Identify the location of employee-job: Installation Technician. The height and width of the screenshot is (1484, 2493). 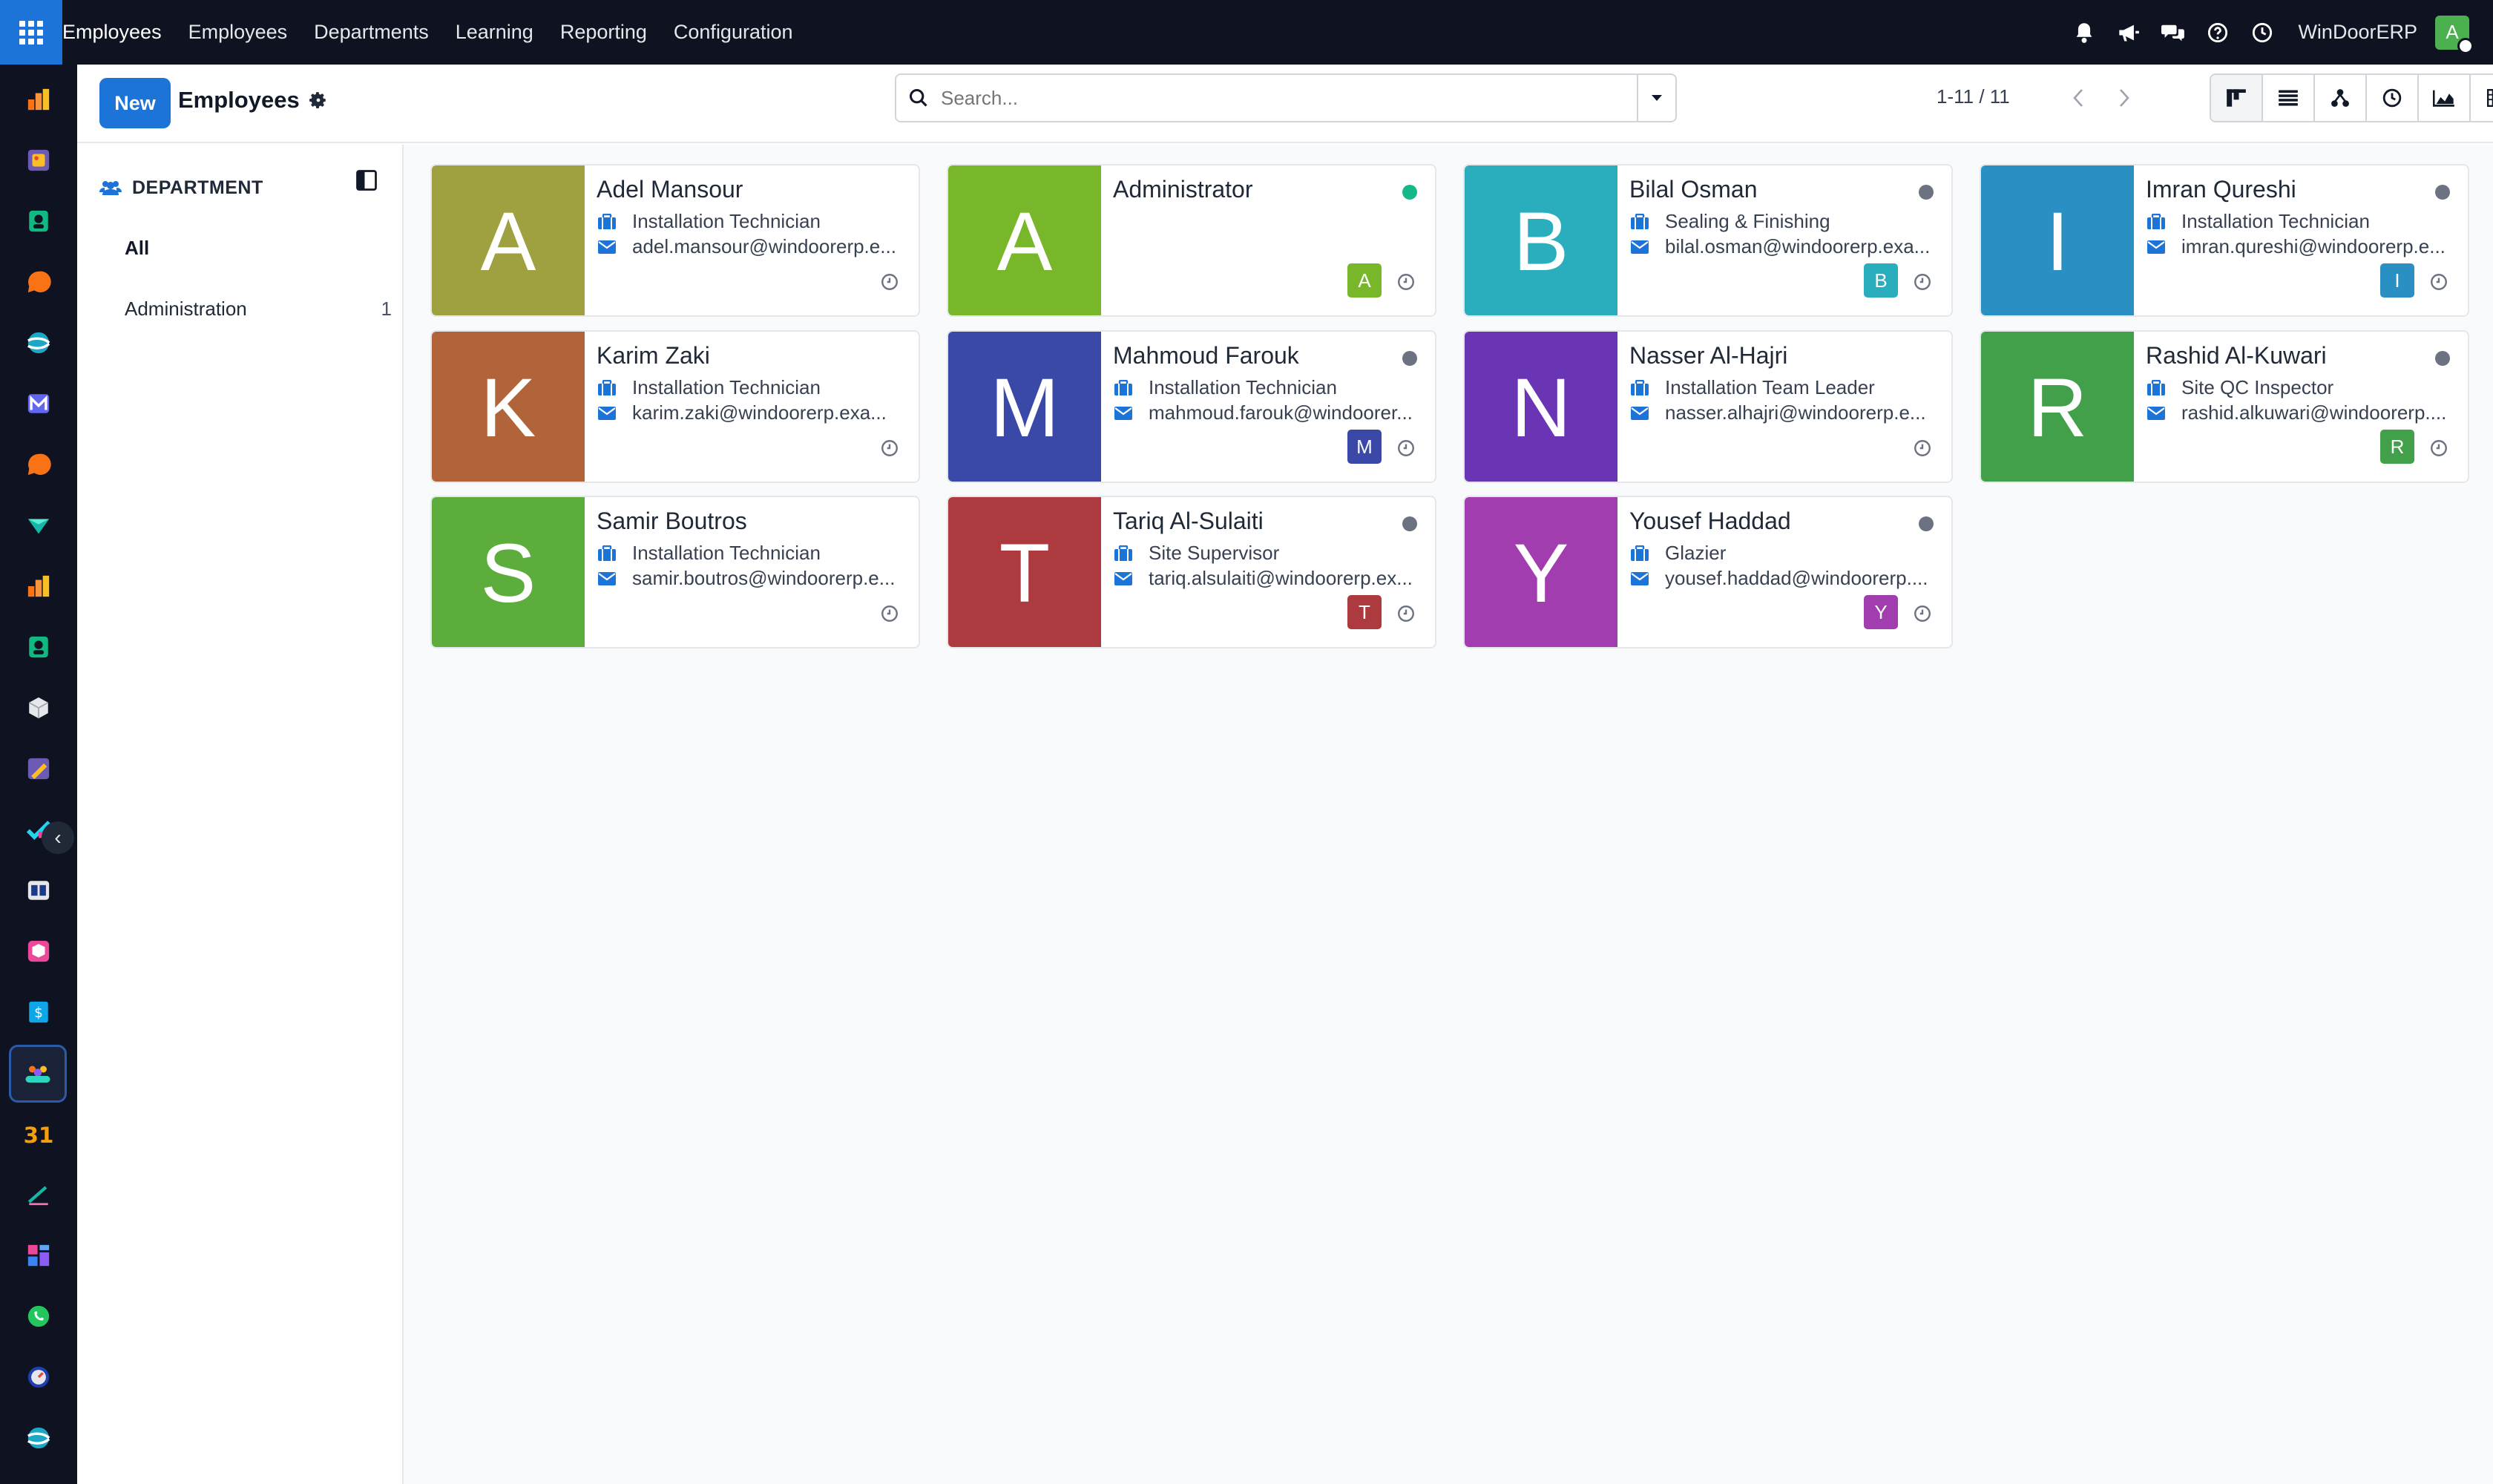
(752, 553).